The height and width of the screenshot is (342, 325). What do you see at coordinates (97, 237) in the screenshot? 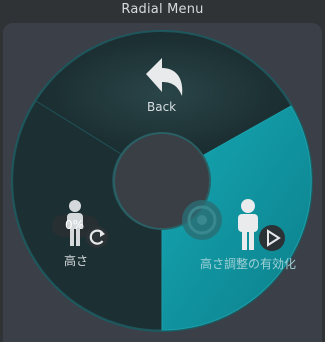
I see `reset-icon` at bounding box center [97, 237].